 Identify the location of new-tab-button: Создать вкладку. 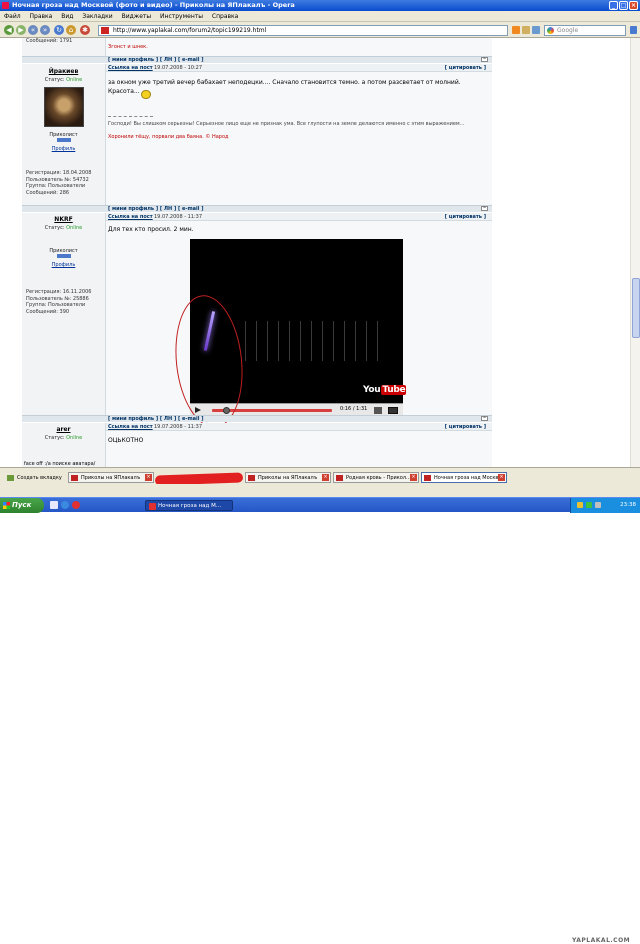
(35, 477).